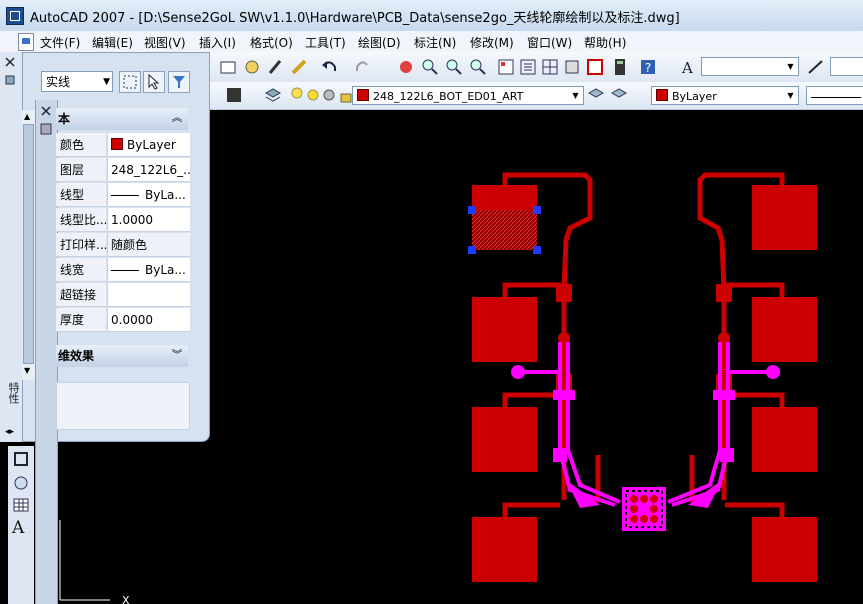 The width and height of the screenshot is (863, 604). Describe the element at coordinates (64, 119) in the screenshot. I see `general-section-title: 本` at that location.